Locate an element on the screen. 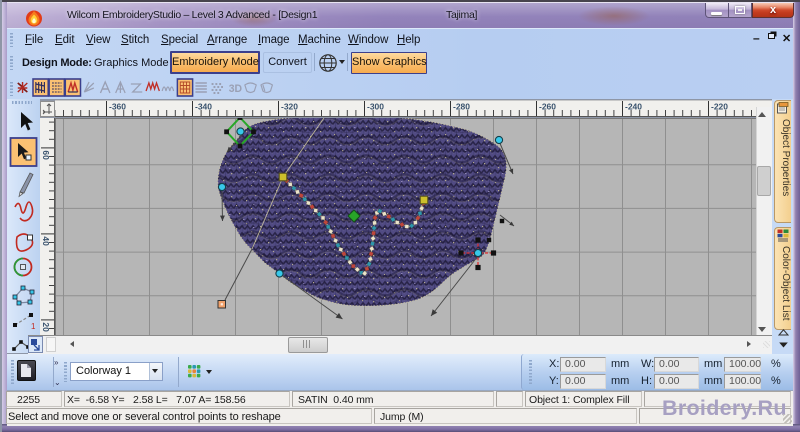 The width and height of the screenshot is (800, 432). svg-text: 1 is located at coordinates (33, 326).